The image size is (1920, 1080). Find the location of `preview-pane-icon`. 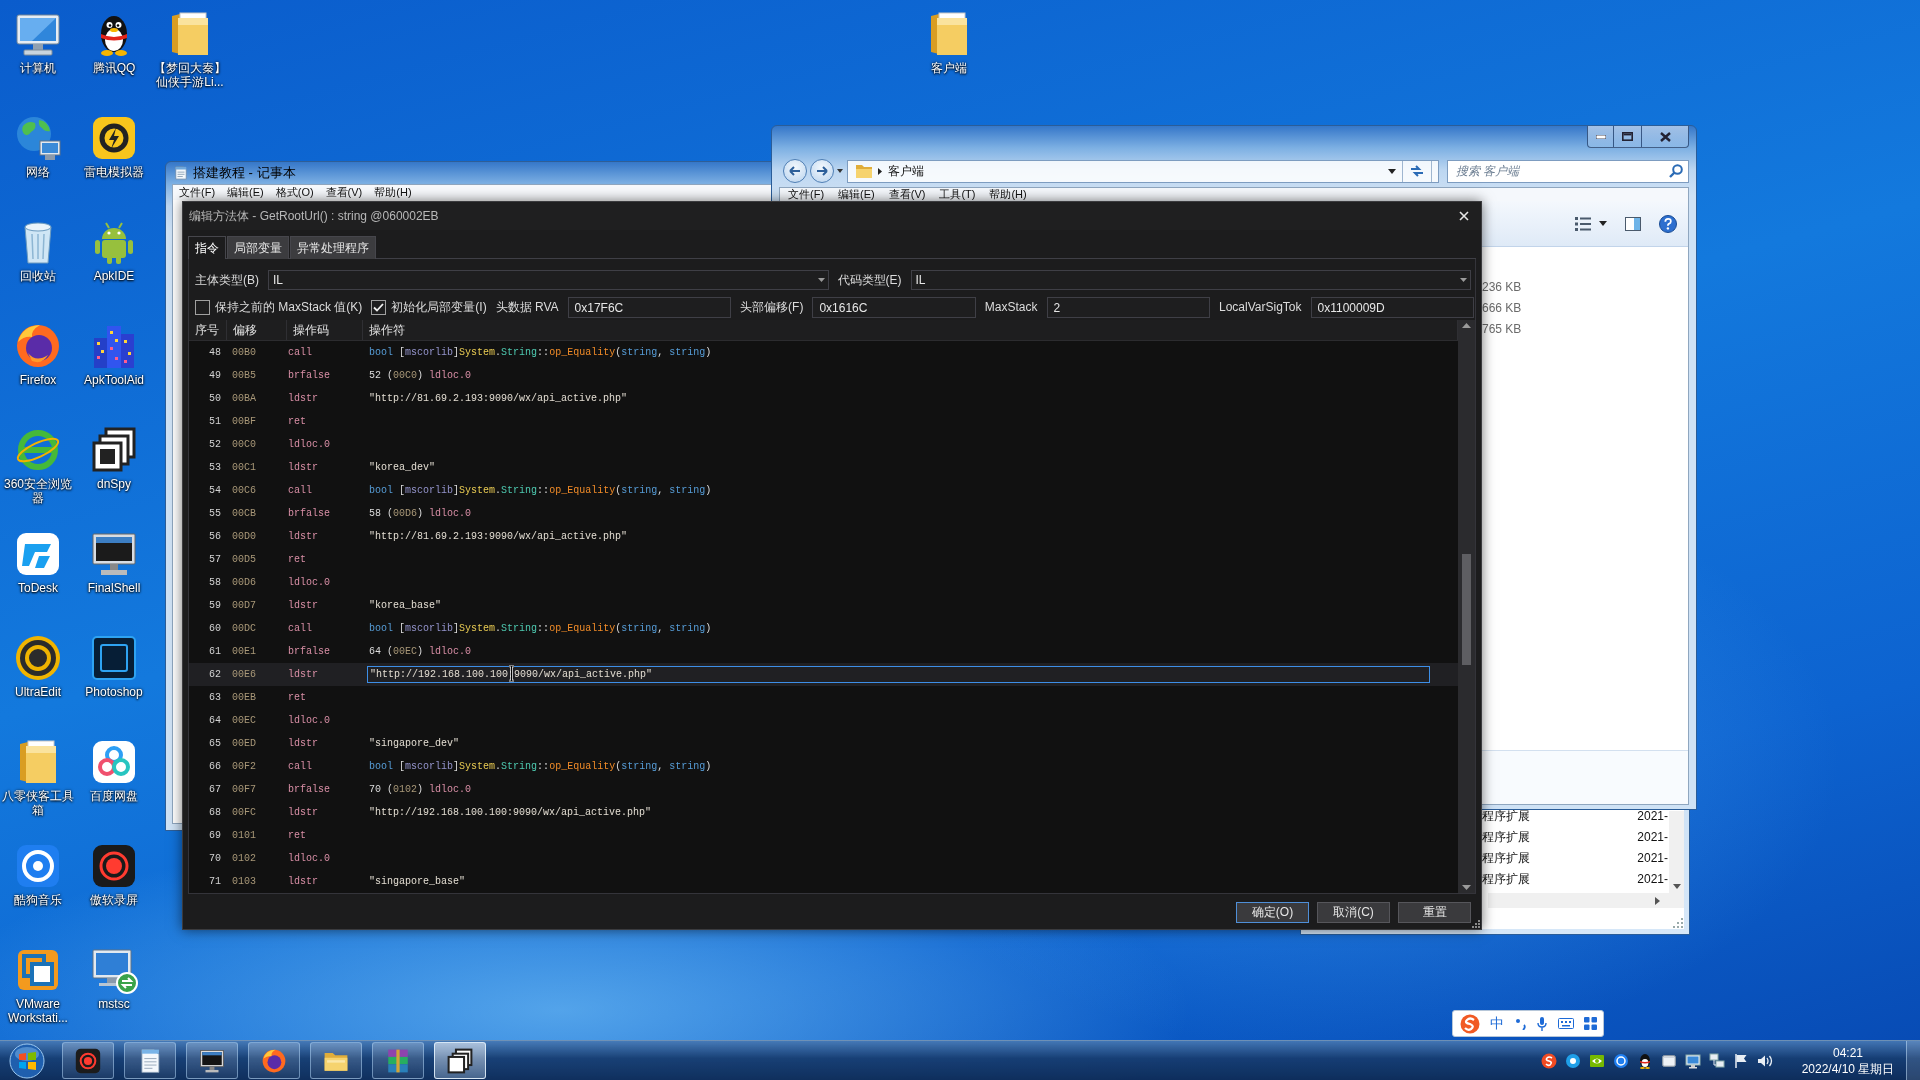

preview-pane-icon is located at coordinates (1633, 223).